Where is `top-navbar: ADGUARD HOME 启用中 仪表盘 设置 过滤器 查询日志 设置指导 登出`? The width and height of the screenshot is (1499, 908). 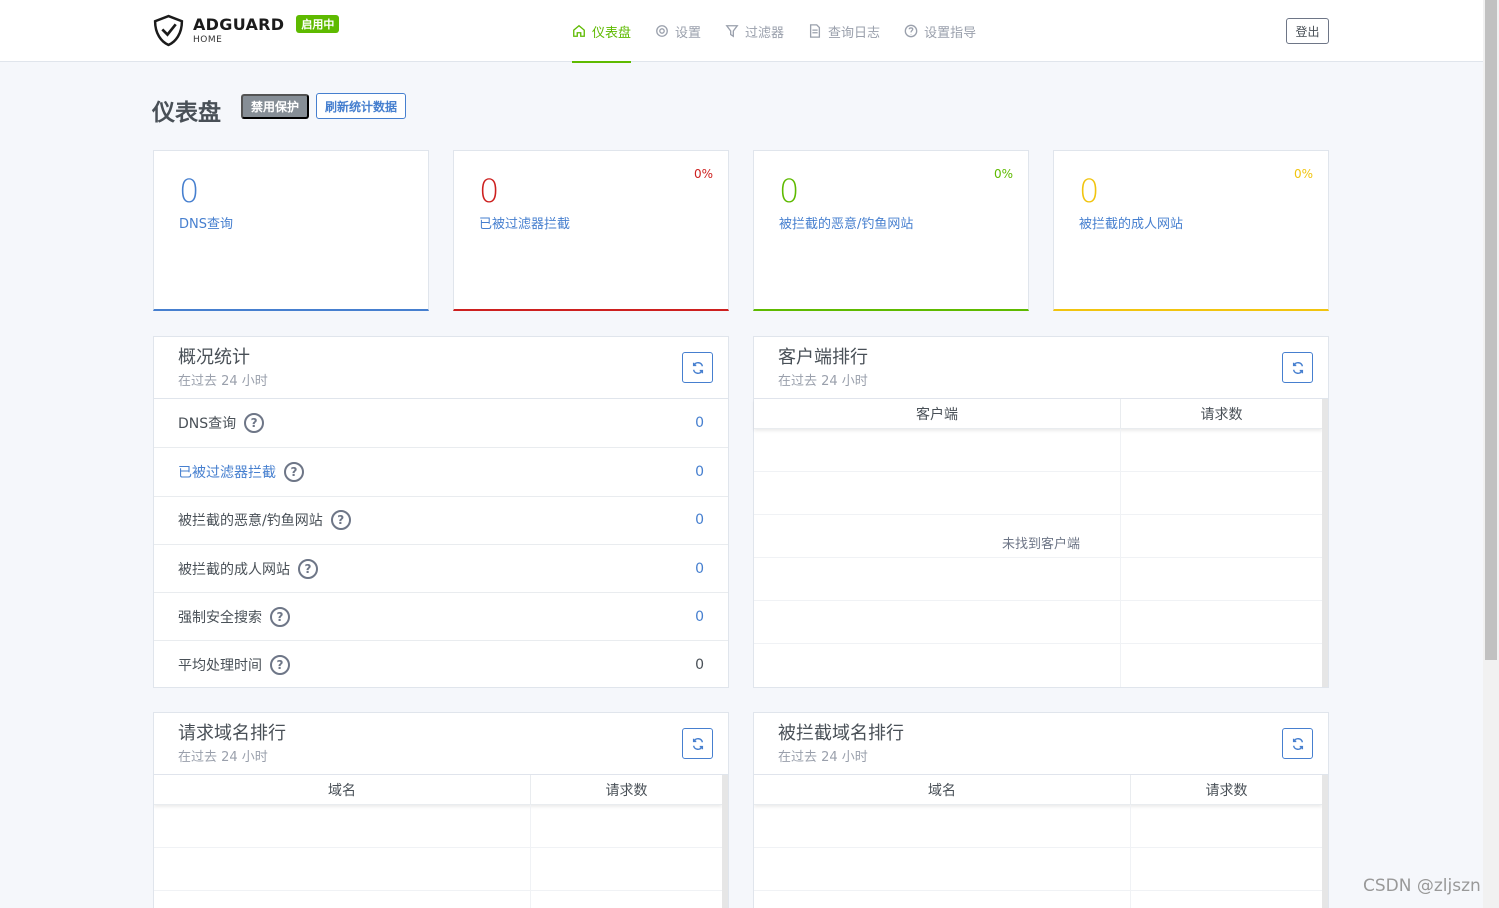
top-navbar: ADGUARD HOME 启用中 仪表盘 设置 过滤器 查询日志 设置指导 登出 is located at coordinates (741, 31).